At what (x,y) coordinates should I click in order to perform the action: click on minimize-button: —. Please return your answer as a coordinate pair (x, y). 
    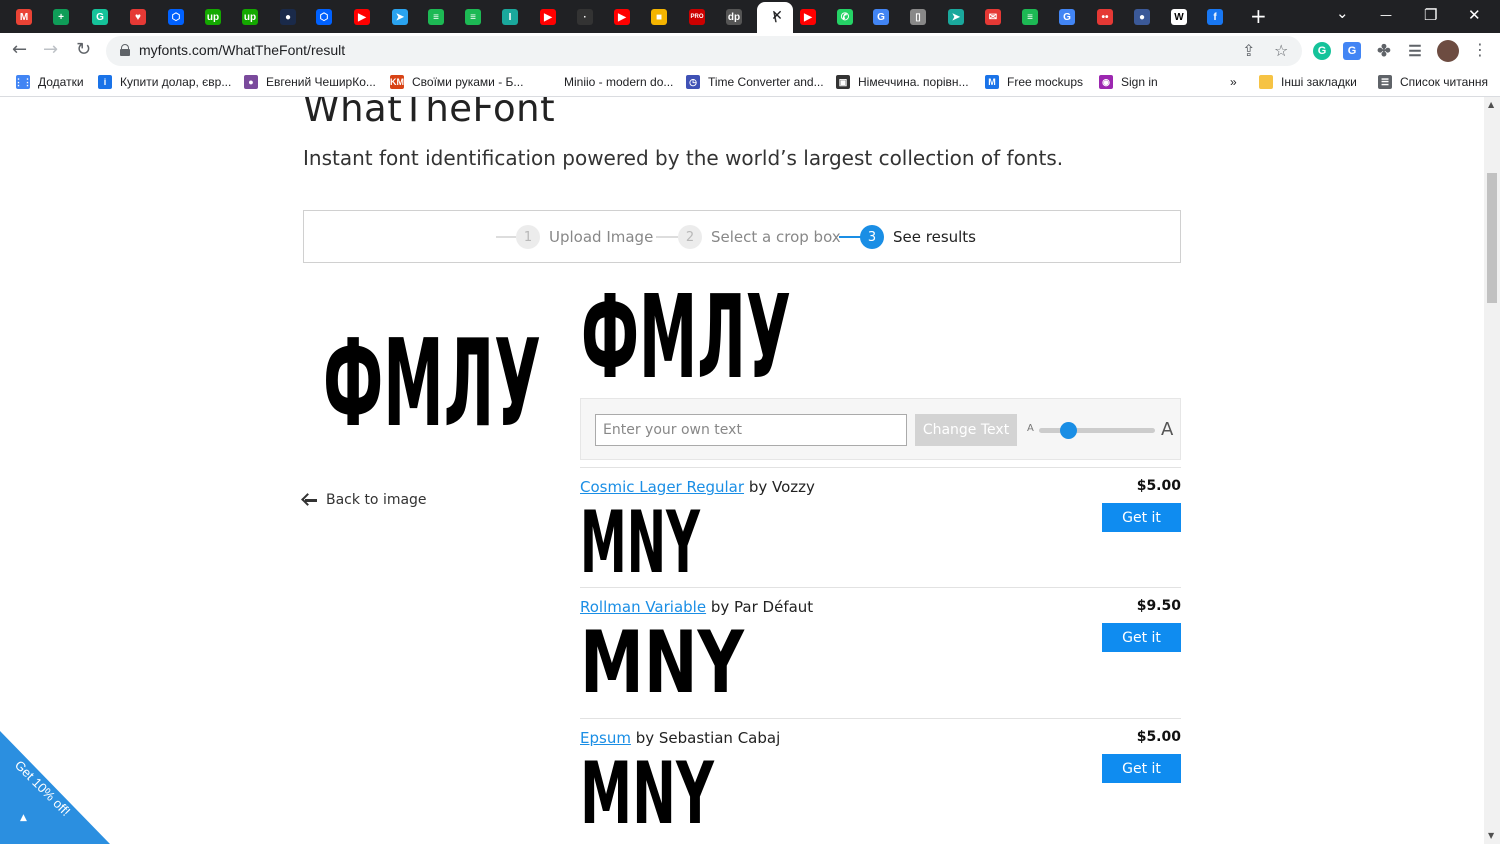
    Looking at the image, I should click on (1386, 15).